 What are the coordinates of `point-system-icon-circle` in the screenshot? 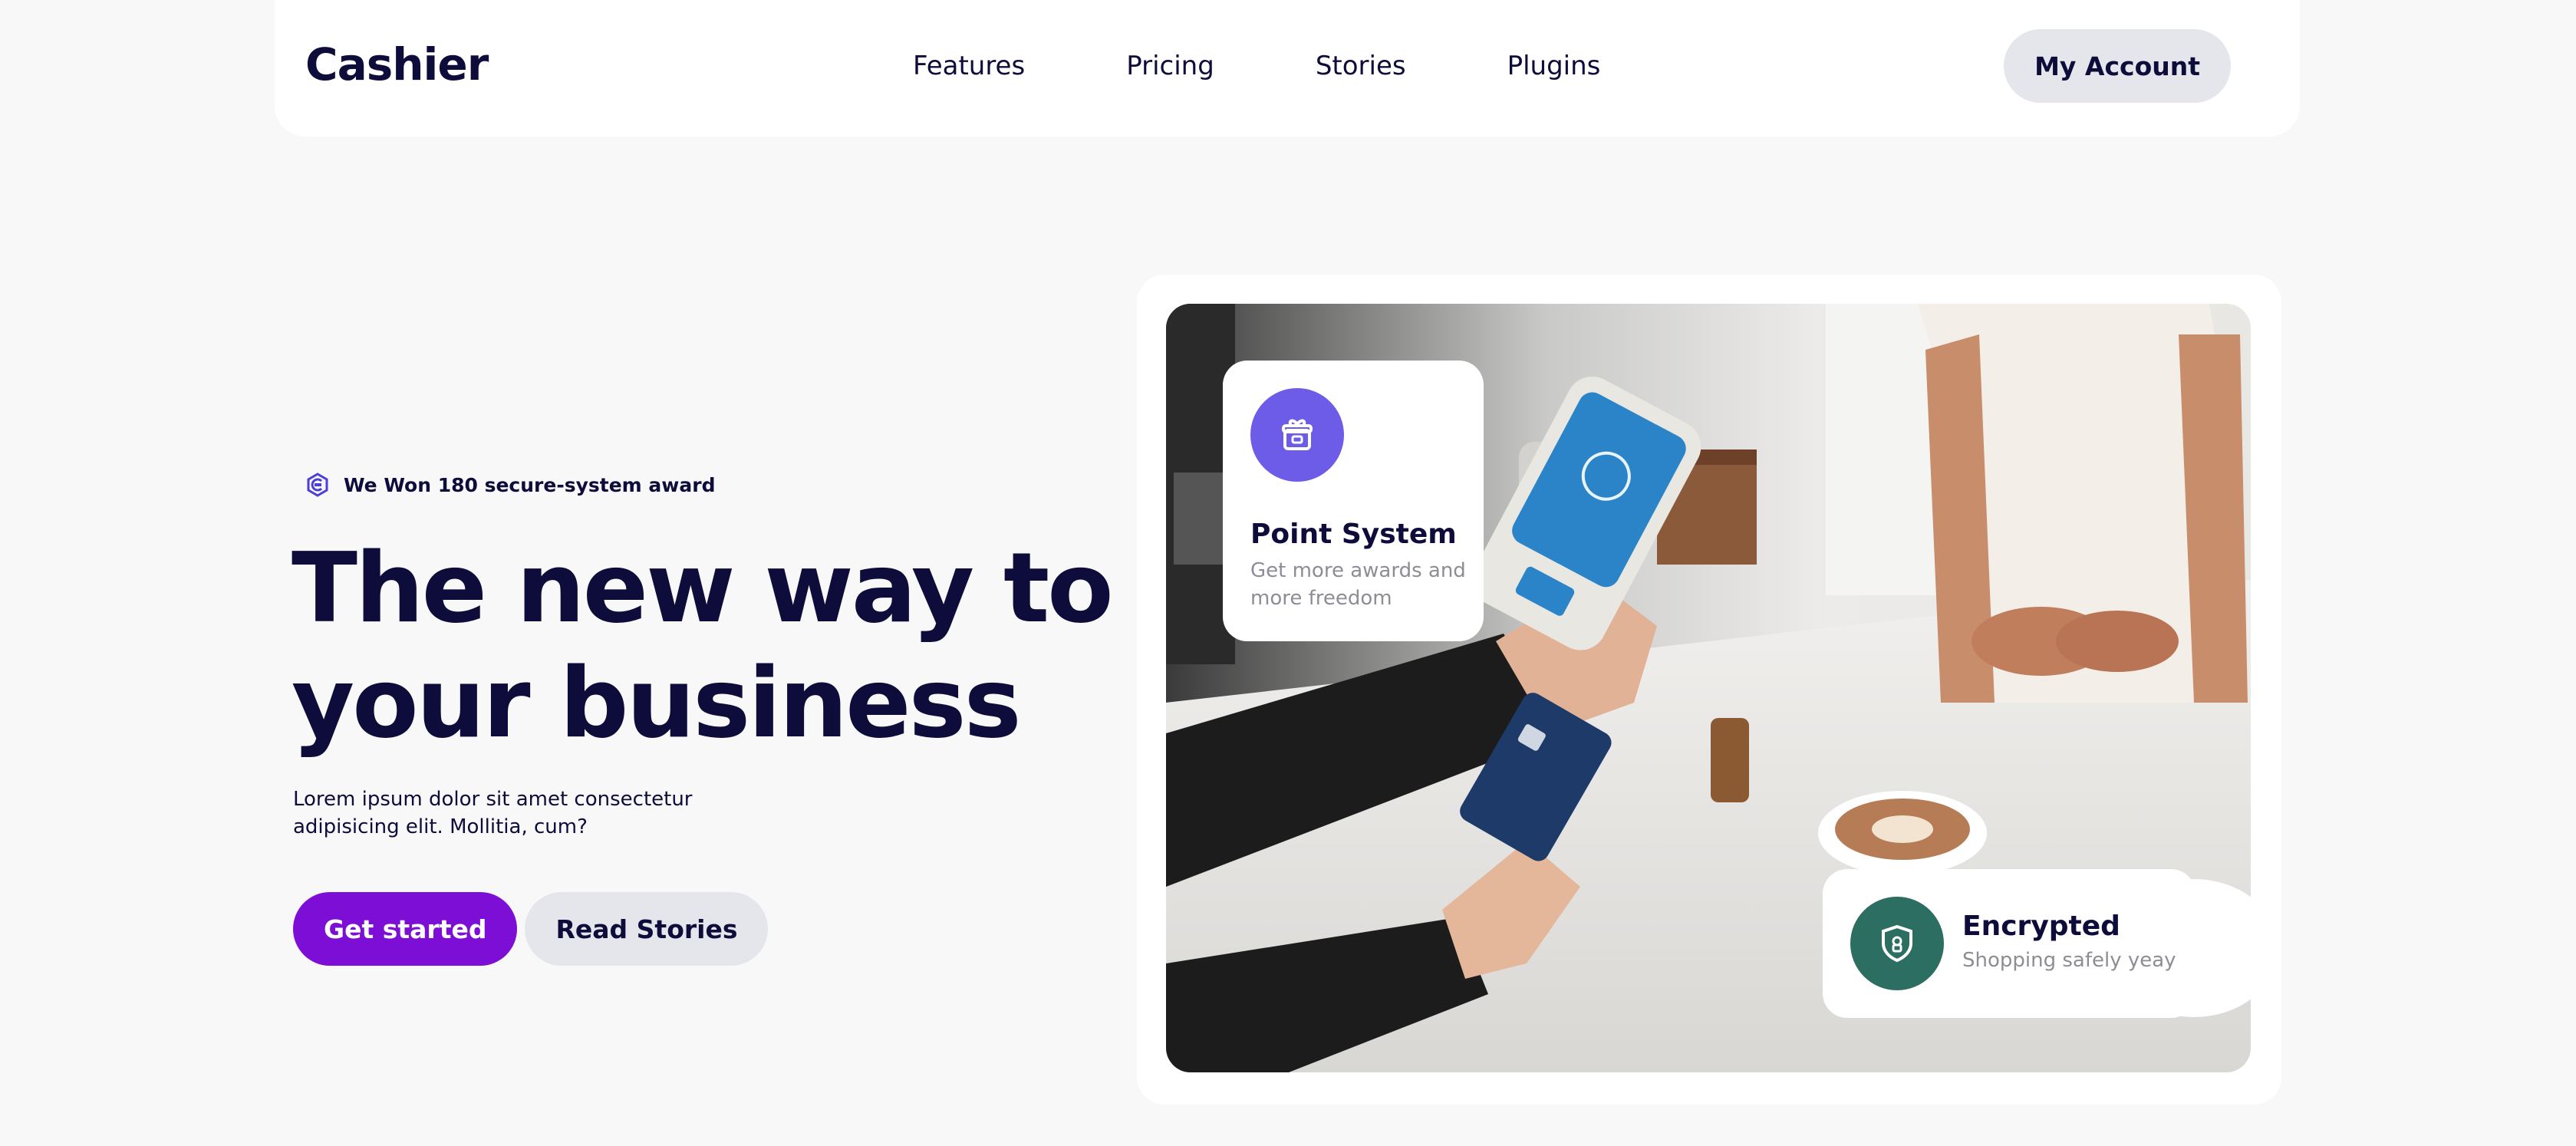 It's located at (1297, 435).